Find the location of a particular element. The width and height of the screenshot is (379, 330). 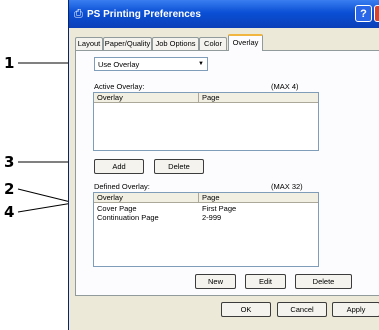

list-item-page: First Page is located at coordinates (219, 208).